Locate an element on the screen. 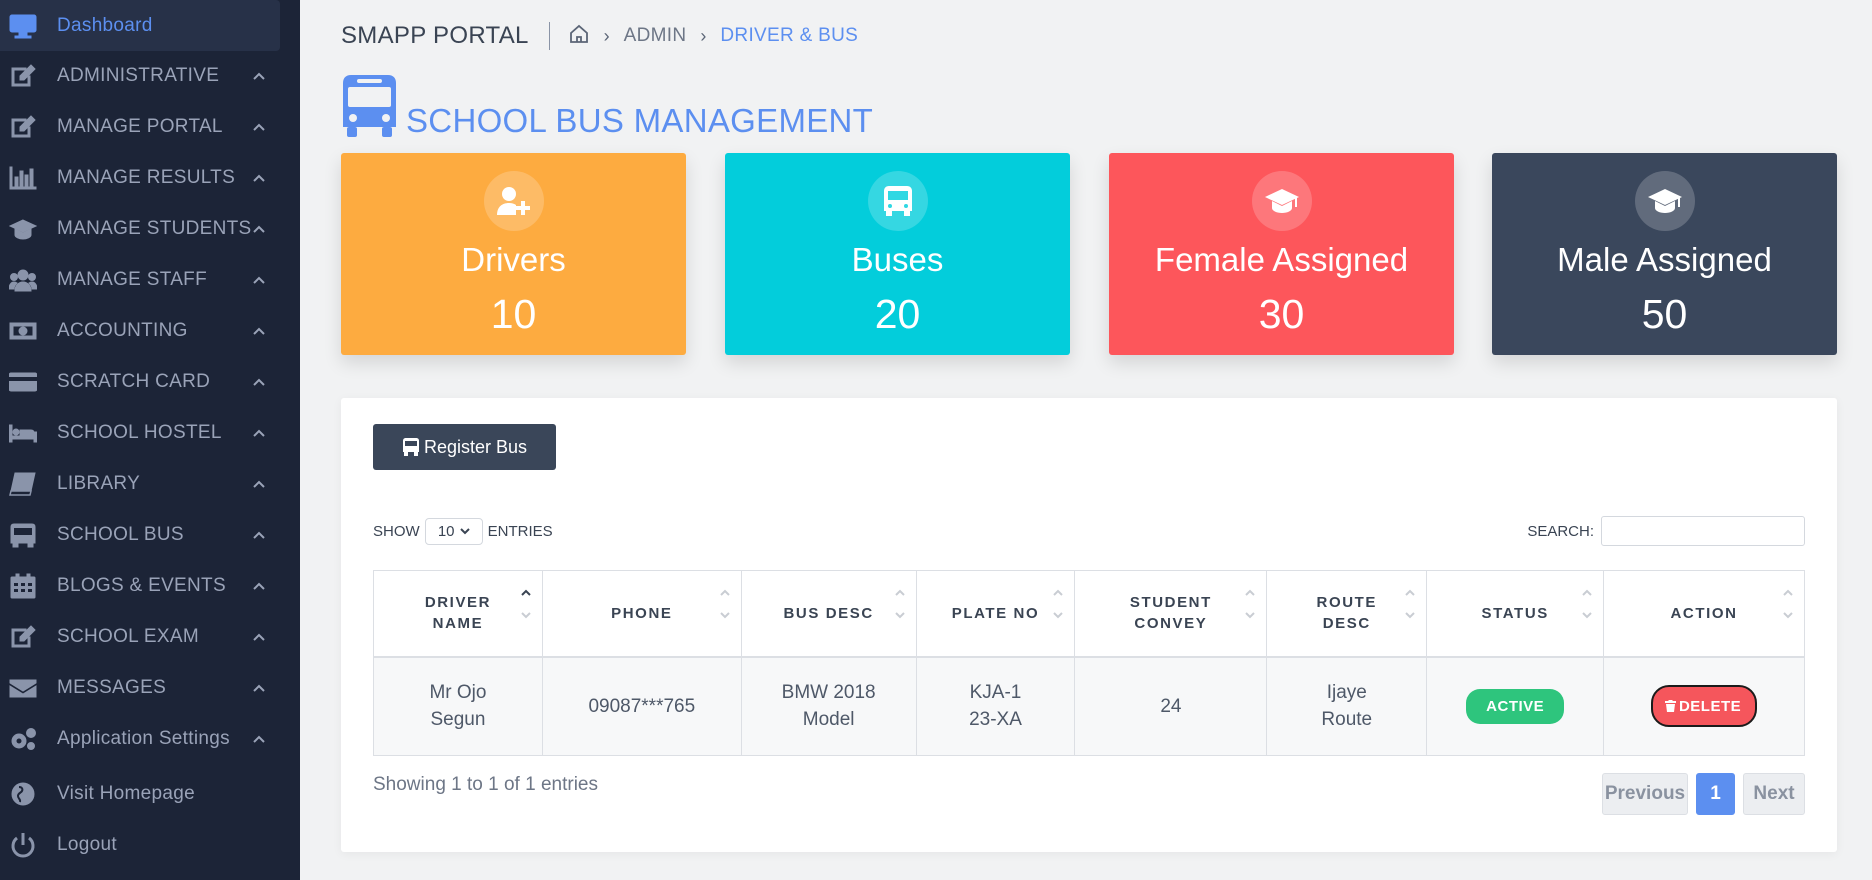  page-length-control: SHOW 10 ENTRIES is located at coordinates (463, 531).